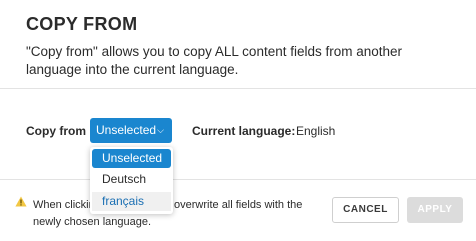 The width and height of the screenshot is (476, 241). What do you see at coordinates (435, 210) in the screenshot?
I see `apply-button: APPLY` at bounding box center [435, 210].